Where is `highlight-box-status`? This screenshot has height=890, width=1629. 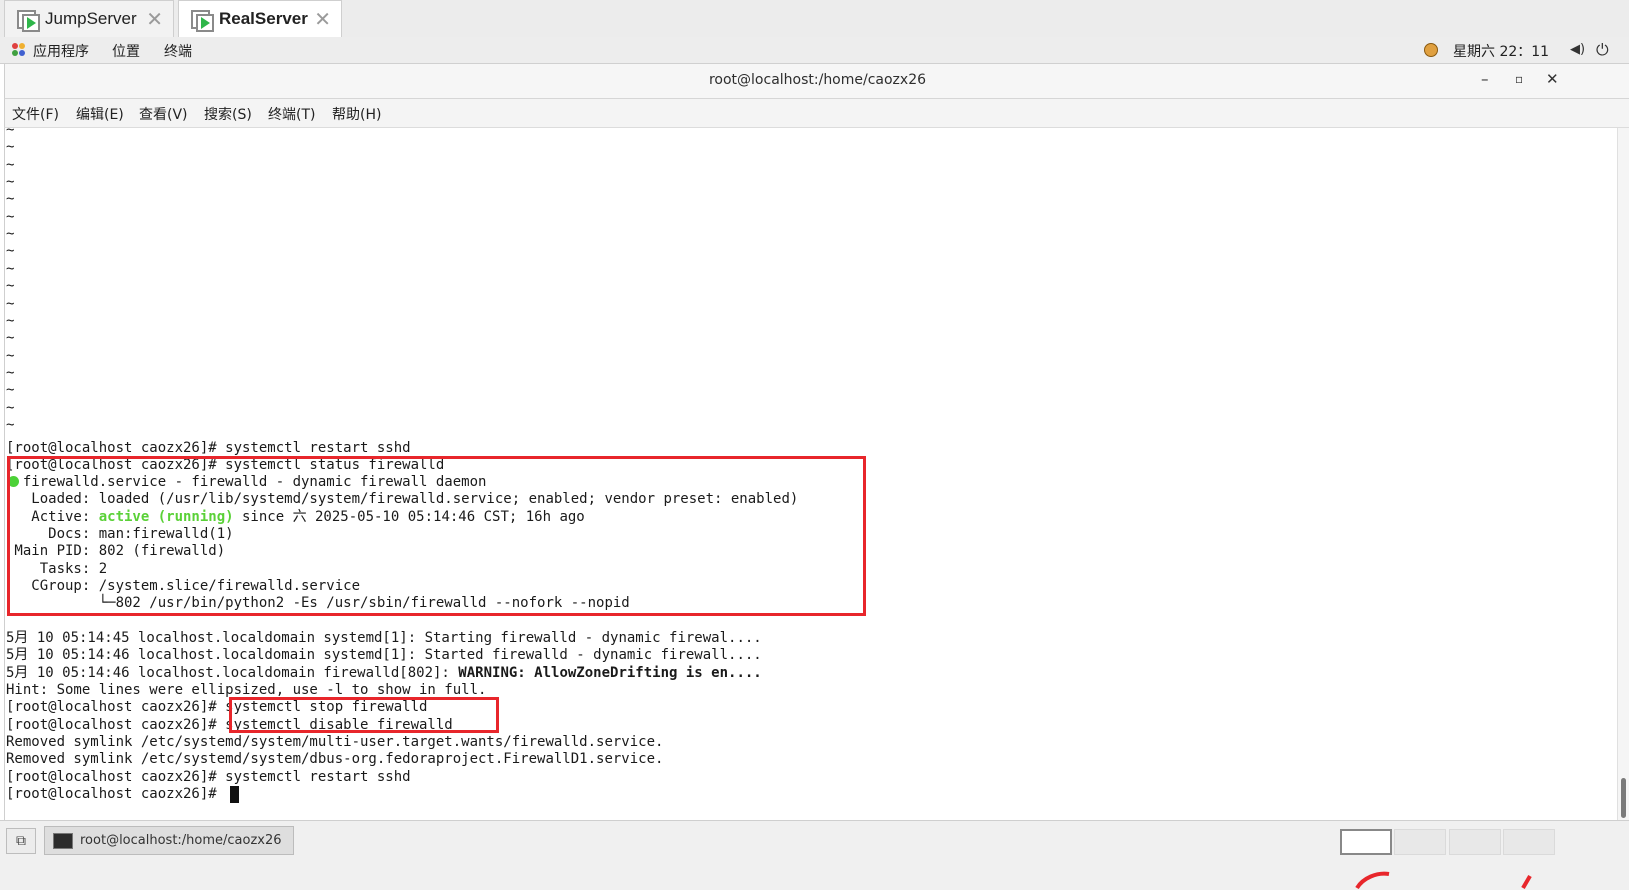
highlight-box-status is located at coordinates (436, 536).